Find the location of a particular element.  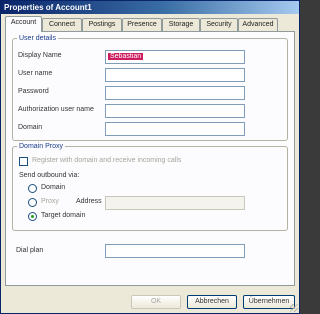

domain-radio is located at coordinates (32, 188).